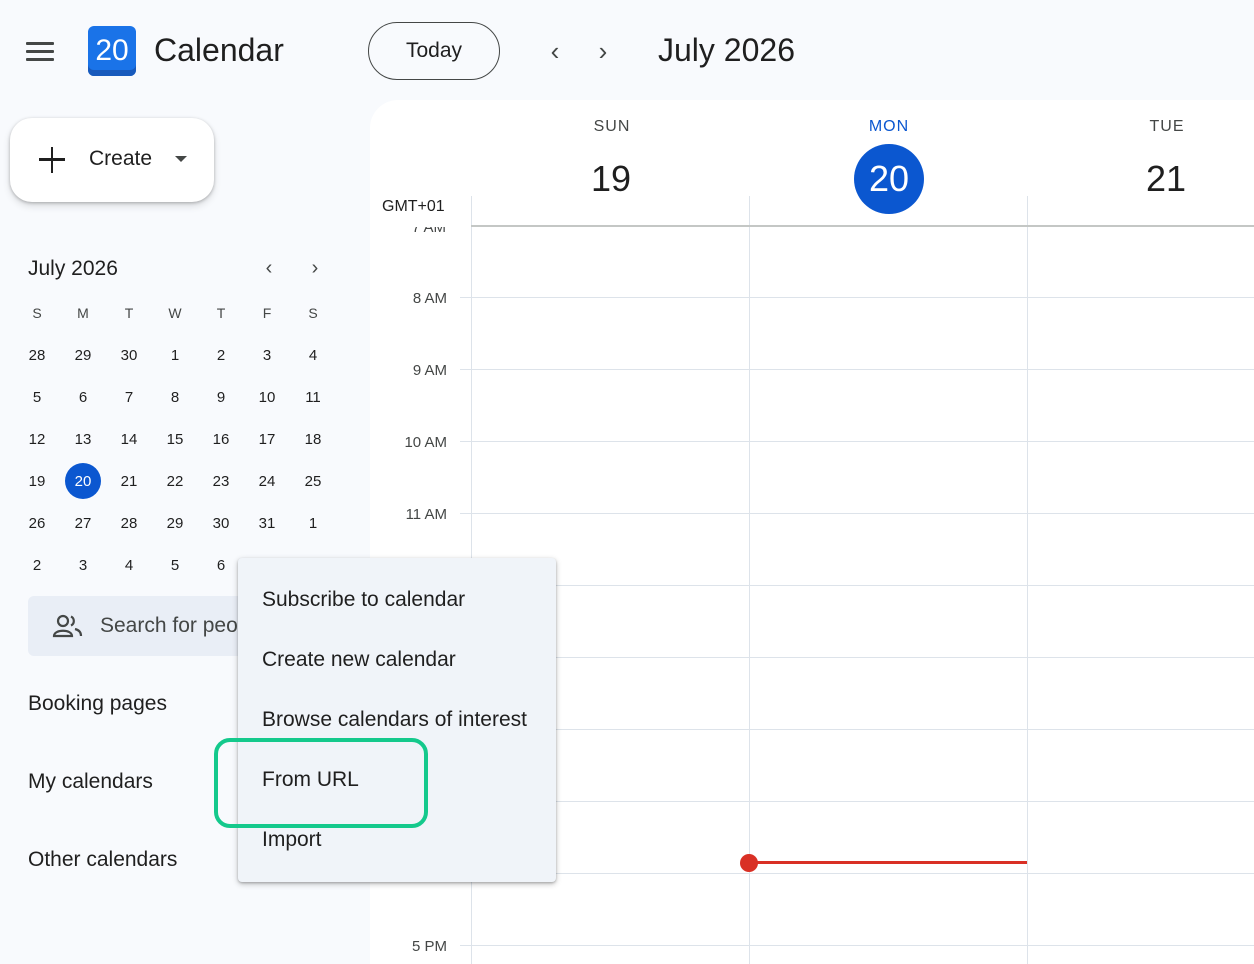 The width and height of the screenshot is (1254, 964). What do you see at coordinates (429, 946) in the screenshot?
I see `hour-label-5pm: 5 PM` at bounding box center [429, 946].